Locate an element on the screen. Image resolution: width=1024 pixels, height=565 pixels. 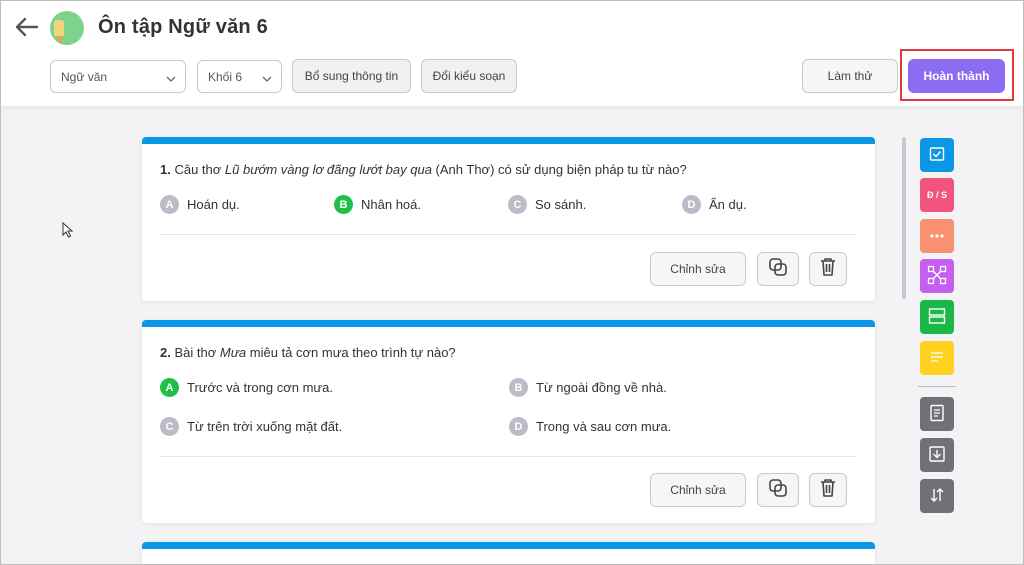
essay-tool is located at coordinates (937, 358).